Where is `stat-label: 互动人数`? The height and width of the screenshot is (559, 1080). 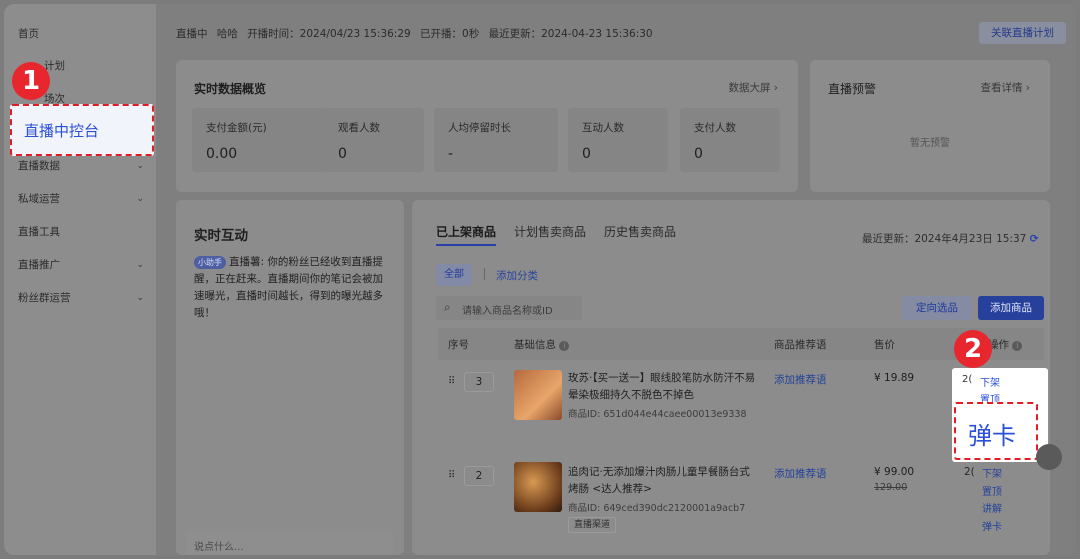
stat-label: 互动人数 is located at coordinates (603, 128).